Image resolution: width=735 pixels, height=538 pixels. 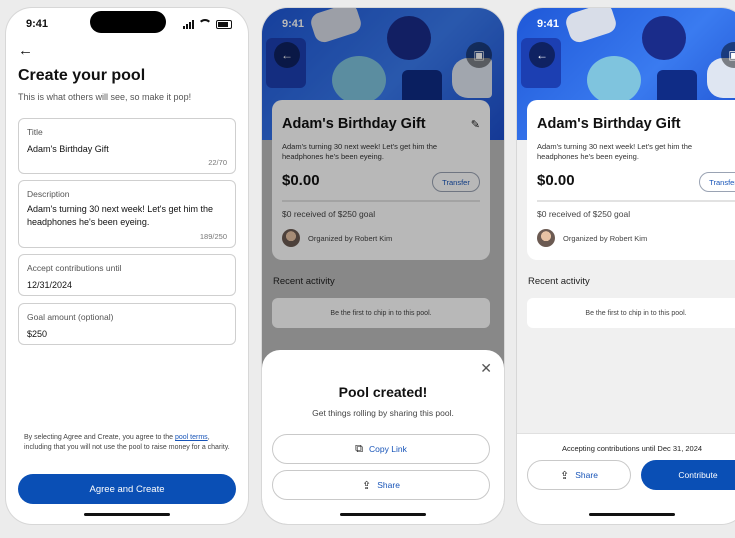 I want to click on organizer-row: Organized by Robert Kim, so click(x=592, y=238).